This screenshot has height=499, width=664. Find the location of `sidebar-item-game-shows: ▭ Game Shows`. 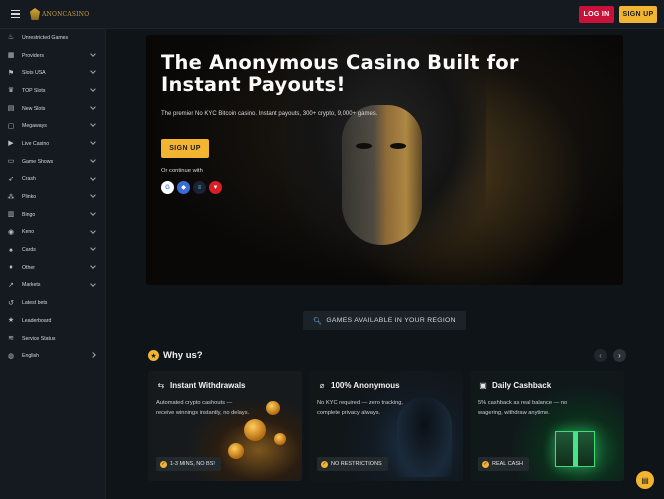

sidebar-item-game-shows: ▭ Game Shows is located at coordinates (52, 162).